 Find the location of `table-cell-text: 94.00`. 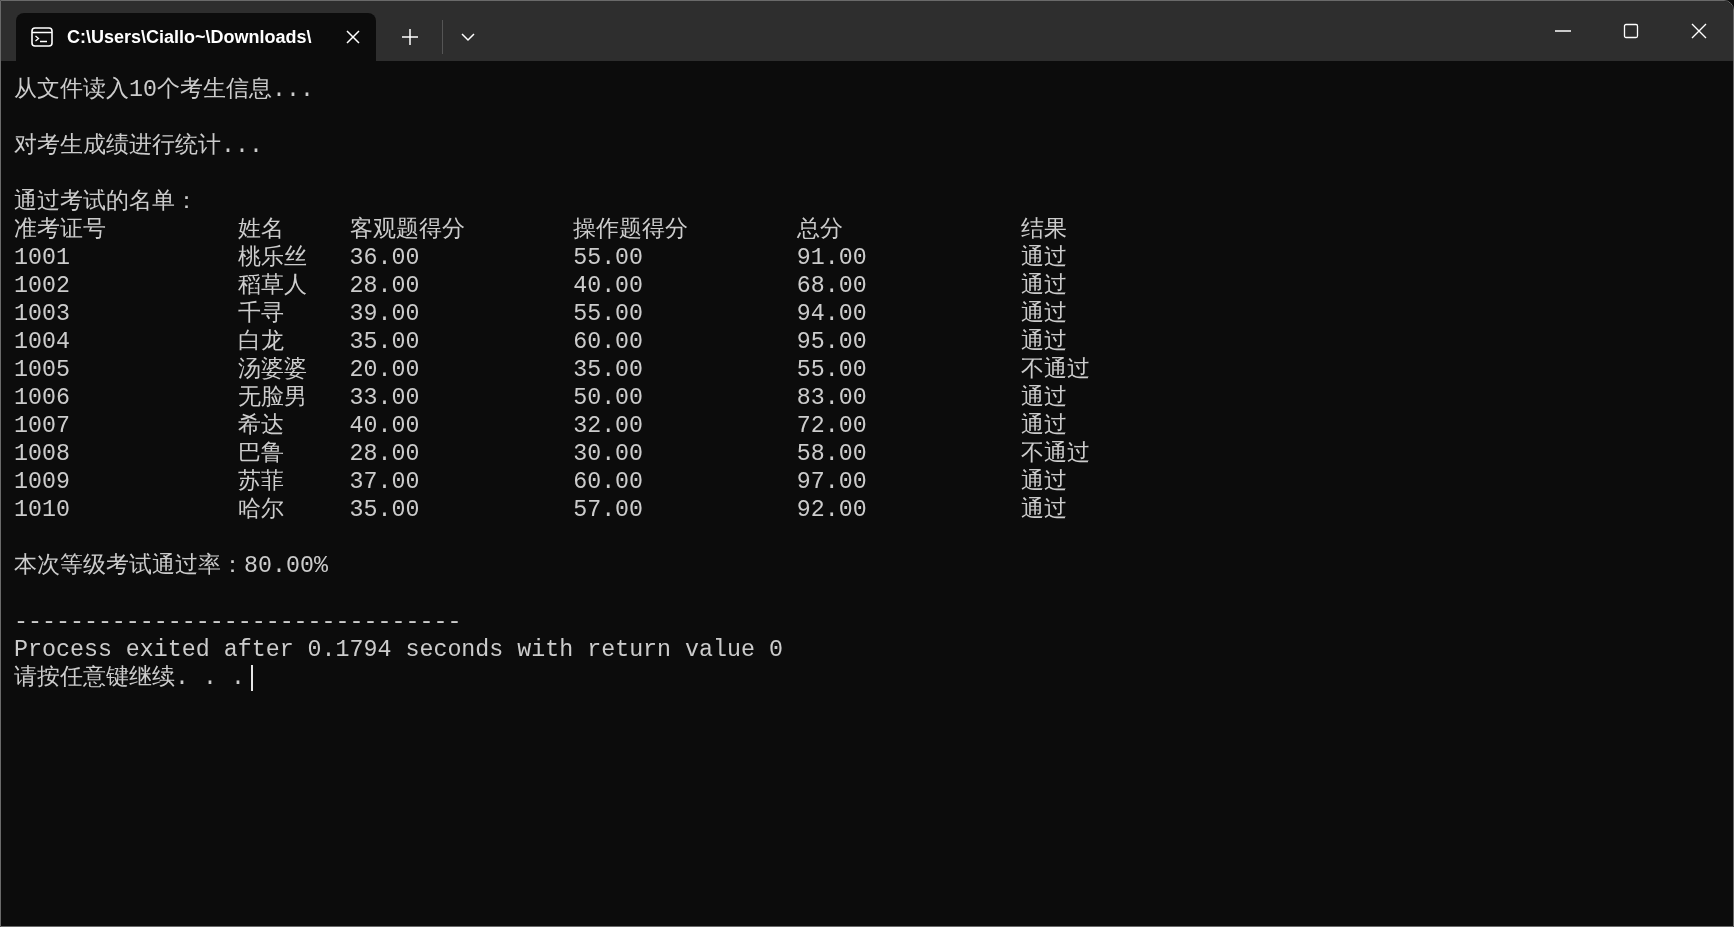

table-cell-text: 94.00 is located at coordinates (832, 314).